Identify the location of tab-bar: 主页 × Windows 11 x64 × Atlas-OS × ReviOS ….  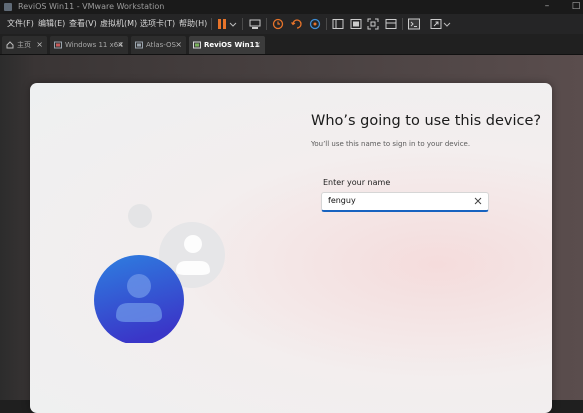
(291, 44).